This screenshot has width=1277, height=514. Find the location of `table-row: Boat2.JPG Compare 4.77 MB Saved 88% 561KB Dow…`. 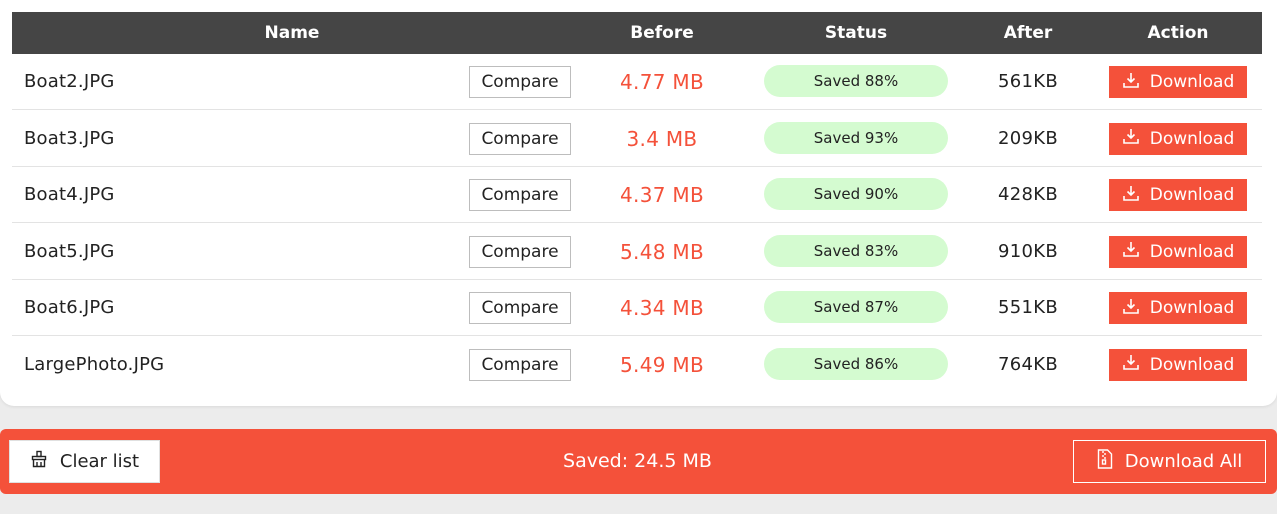

table-row: Boat2.JPG Compare 4.77 MB Saved 88% 561KB Dow… is located at coordinates (637, 82).